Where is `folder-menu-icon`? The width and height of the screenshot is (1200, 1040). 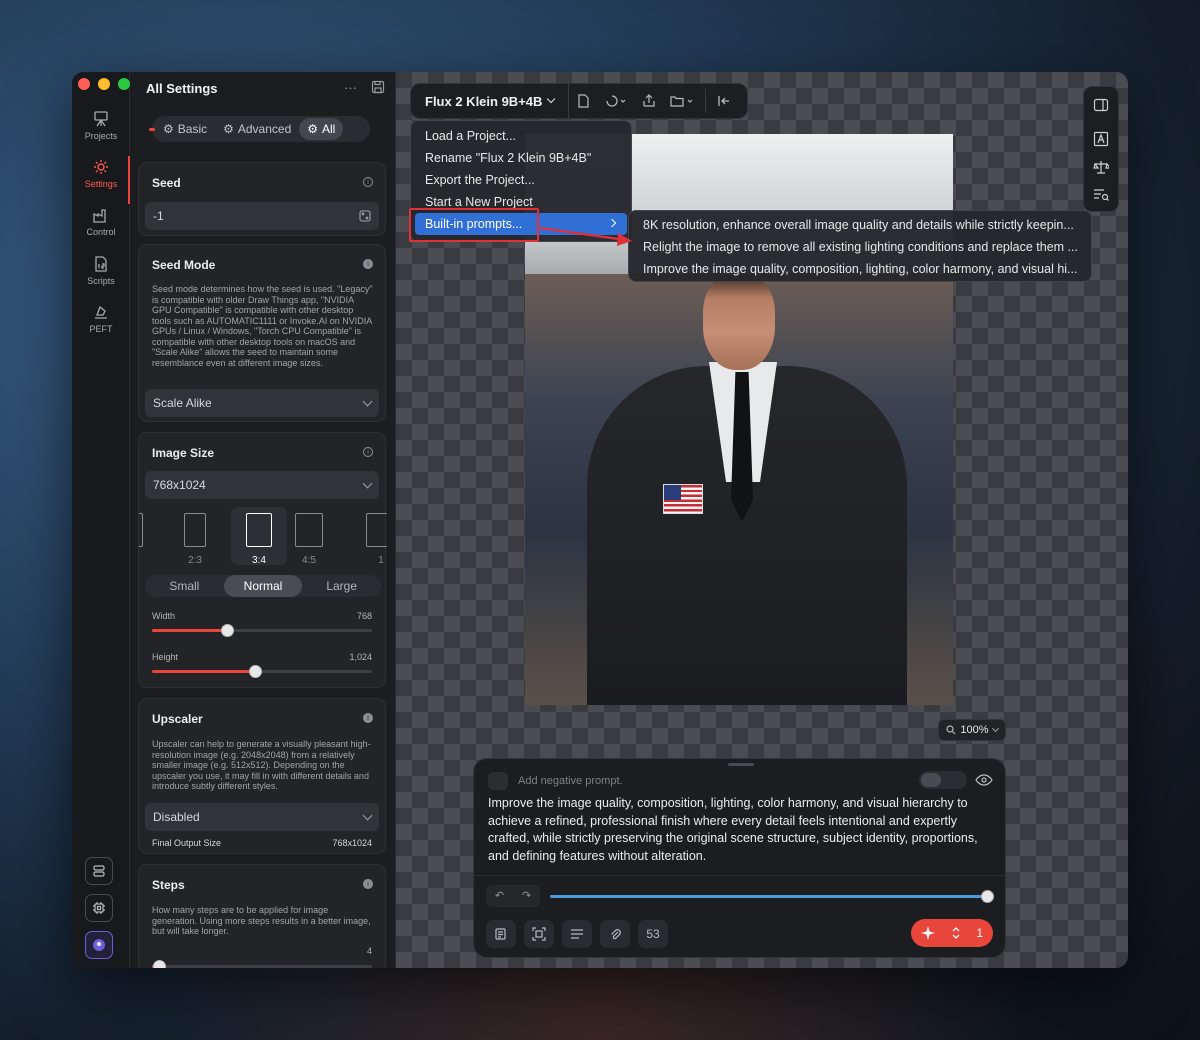 folder-menu-icon is located at coordinates (682, 101).